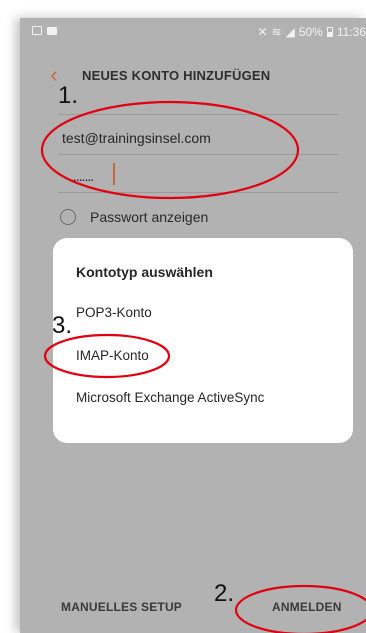  I want to click on status-left-icons, so click(44, 30).